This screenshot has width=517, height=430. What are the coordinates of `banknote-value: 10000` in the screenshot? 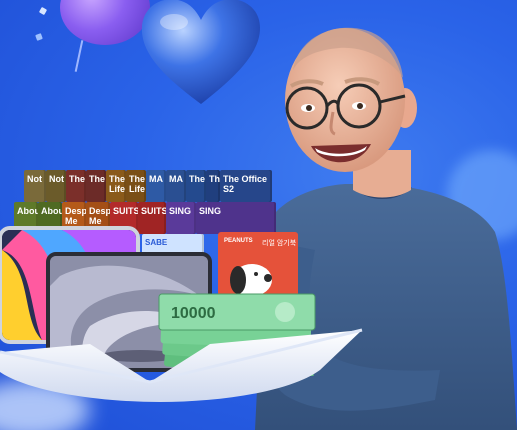 It's located at (193, 313).